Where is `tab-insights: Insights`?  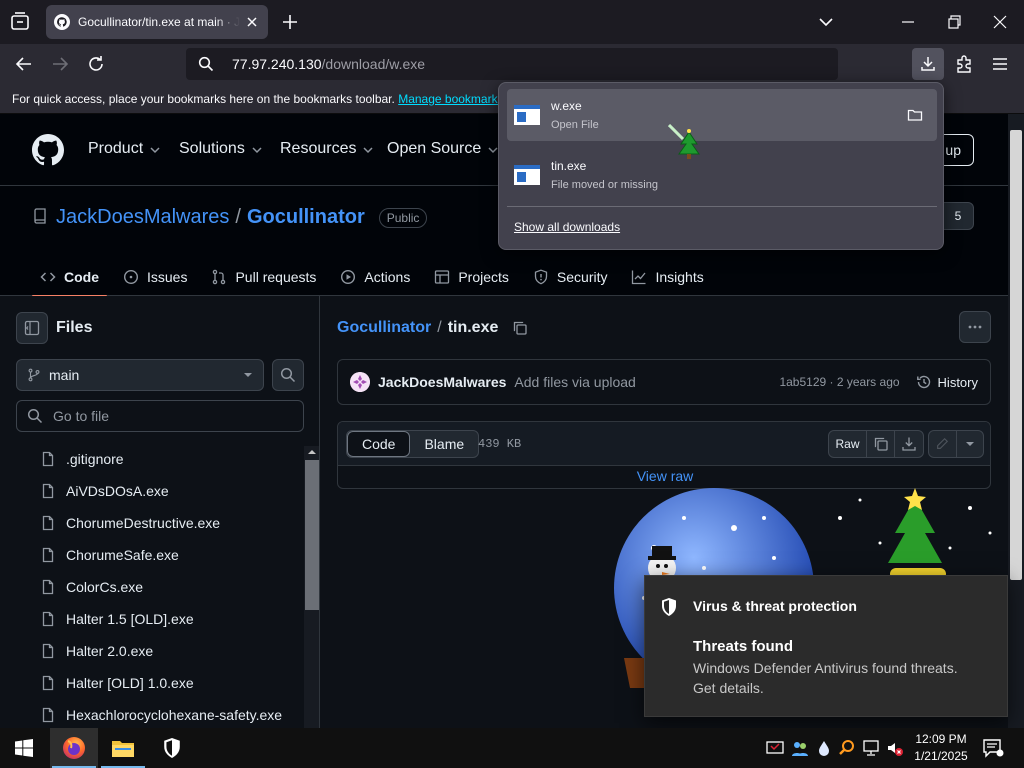 tab-insights: Insights is located at coordinates (667, 277).